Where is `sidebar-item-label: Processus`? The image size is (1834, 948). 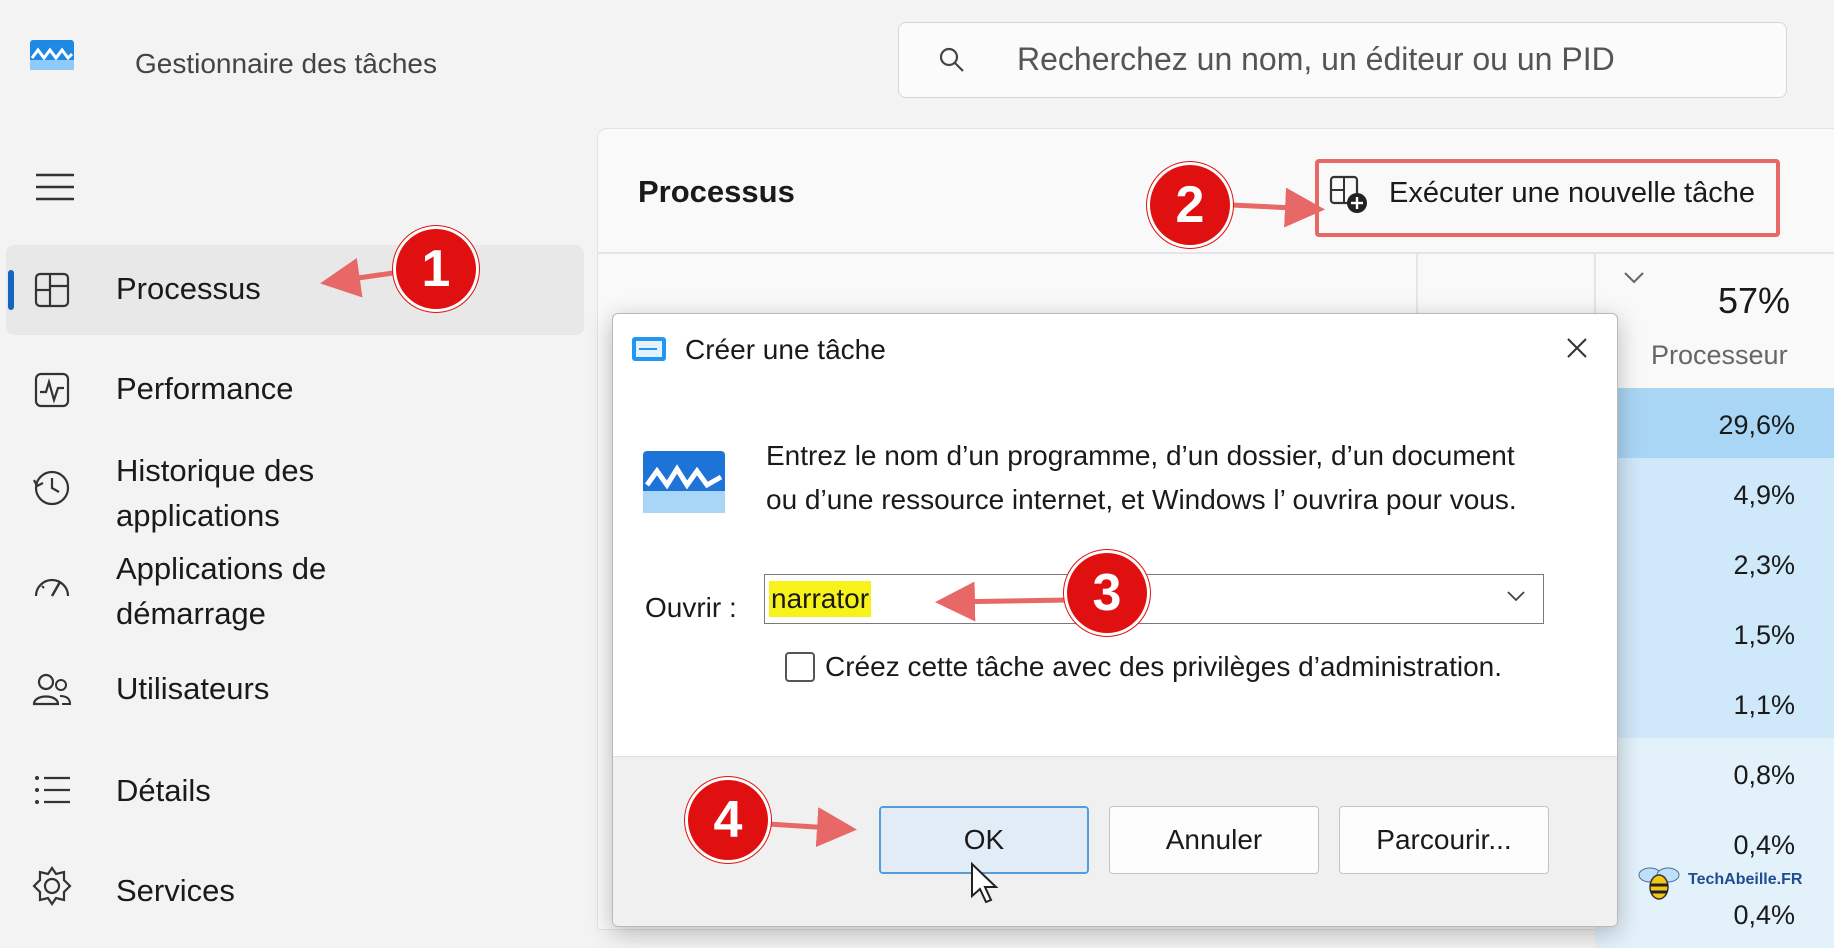
sidebar-item-label: Processus is located at coordinates (188, 288).